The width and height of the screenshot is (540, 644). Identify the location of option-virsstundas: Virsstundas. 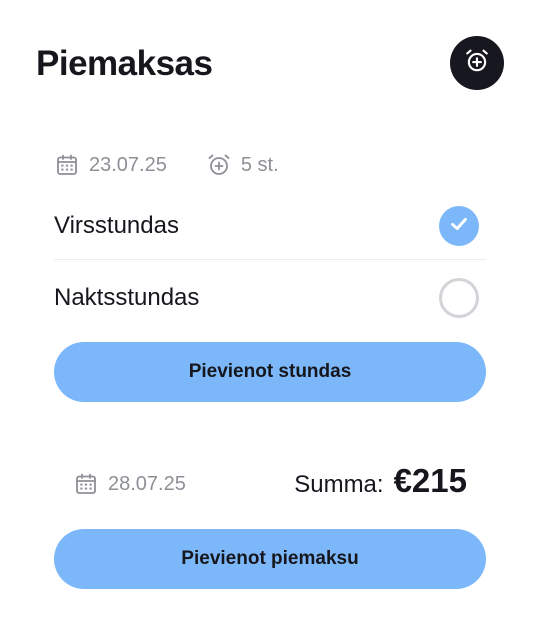
(270, 226).